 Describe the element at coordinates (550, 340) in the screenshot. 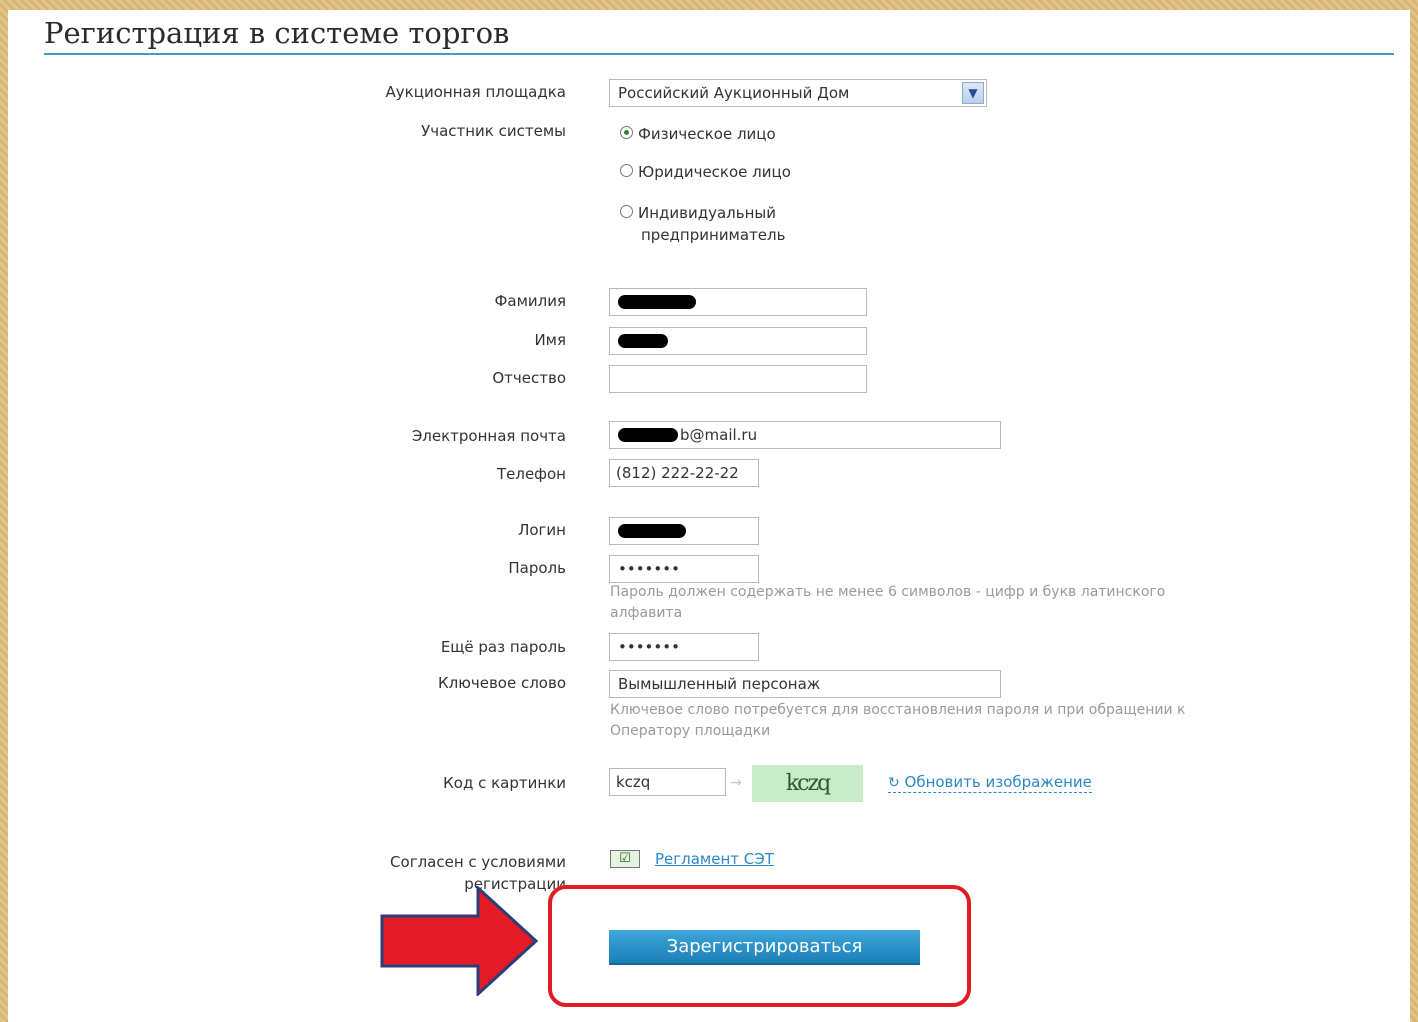

I see `name-label: Имя` at that location.